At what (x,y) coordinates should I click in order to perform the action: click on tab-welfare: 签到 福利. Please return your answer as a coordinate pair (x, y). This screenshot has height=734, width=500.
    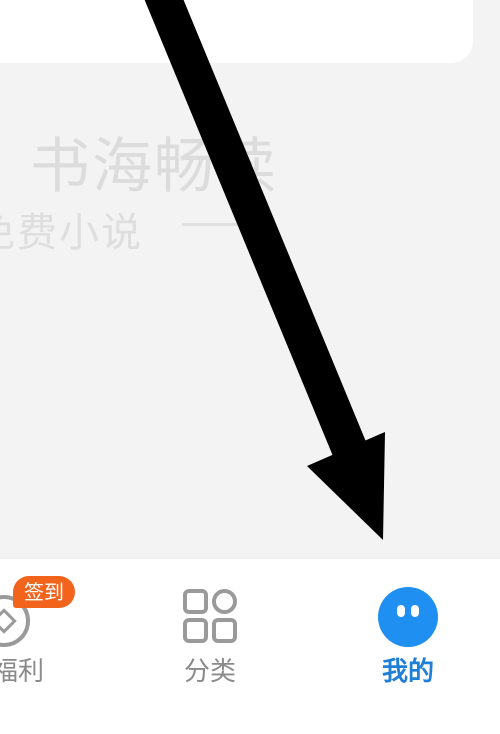
    Looking at the image, I should click on (40, 629).